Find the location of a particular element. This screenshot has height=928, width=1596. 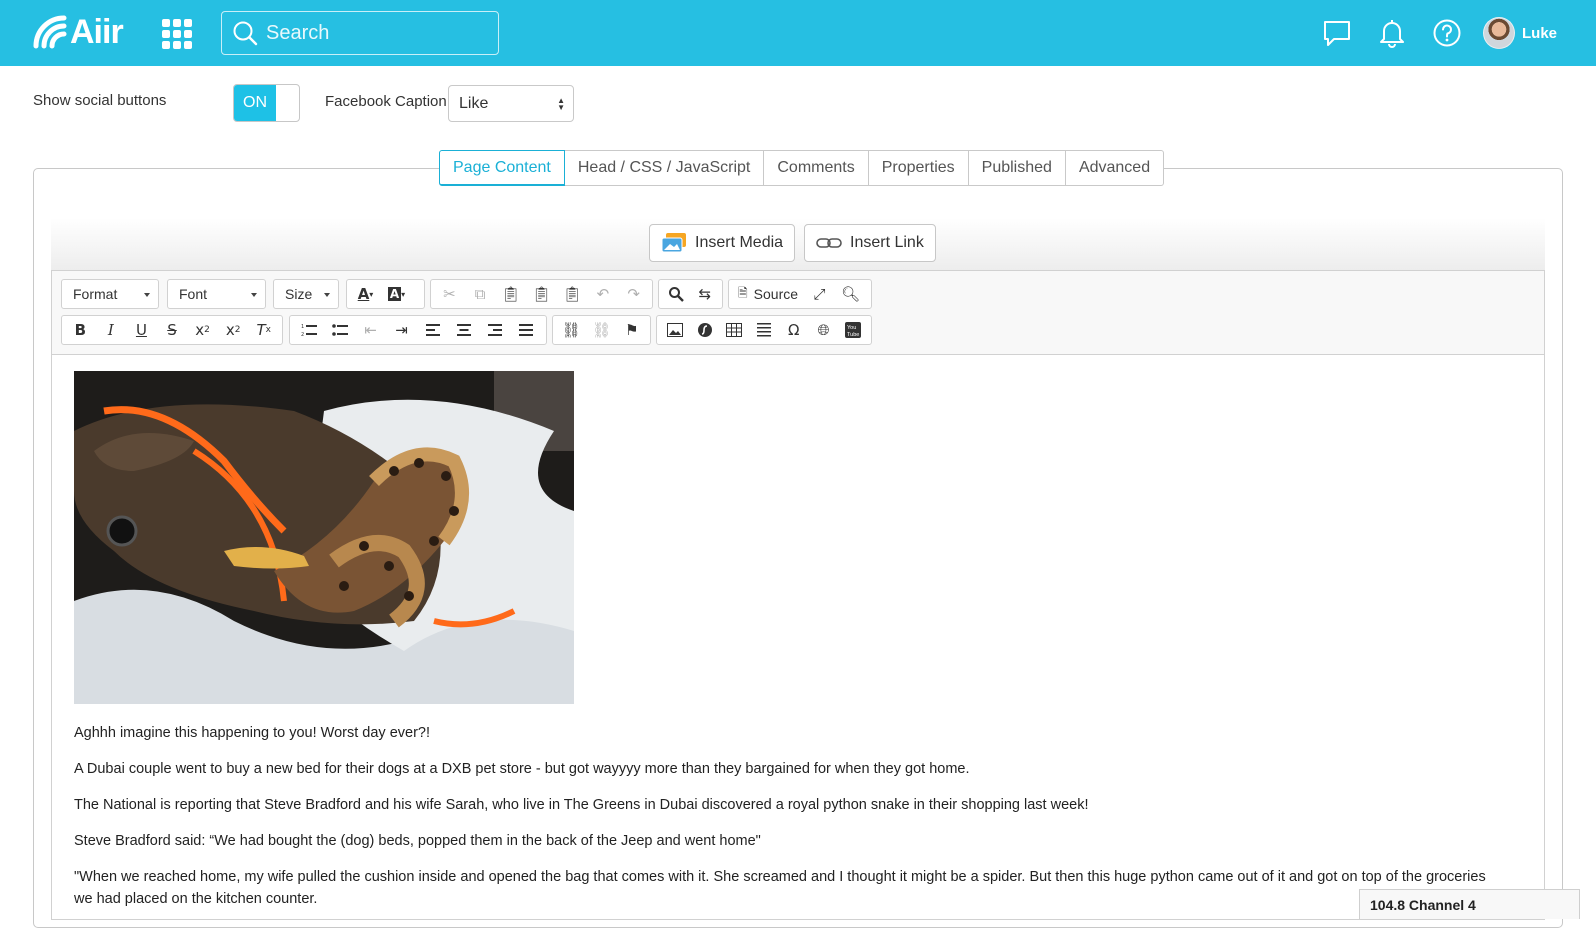

radio-player-bar: 104.8 Channel 4 is located at coordinates (1469, 904).